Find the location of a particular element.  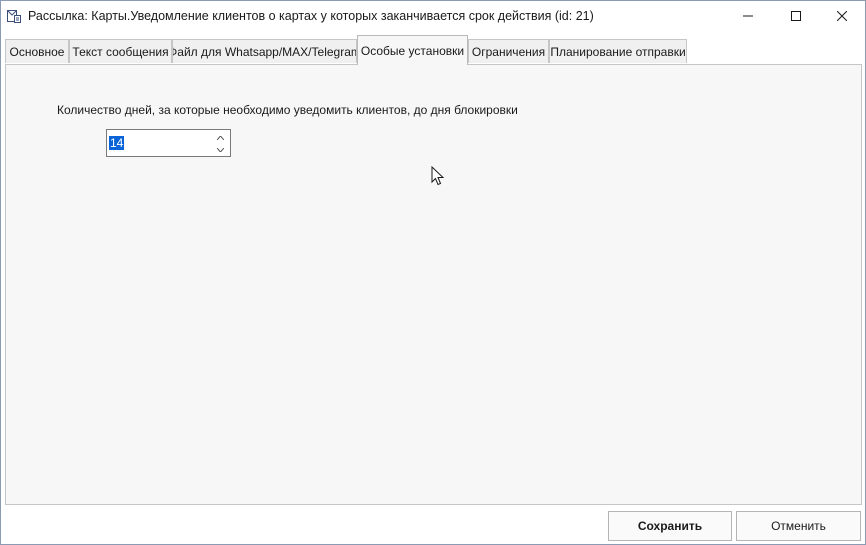

save-button: Сохранить is located at coordinates (670, 526).